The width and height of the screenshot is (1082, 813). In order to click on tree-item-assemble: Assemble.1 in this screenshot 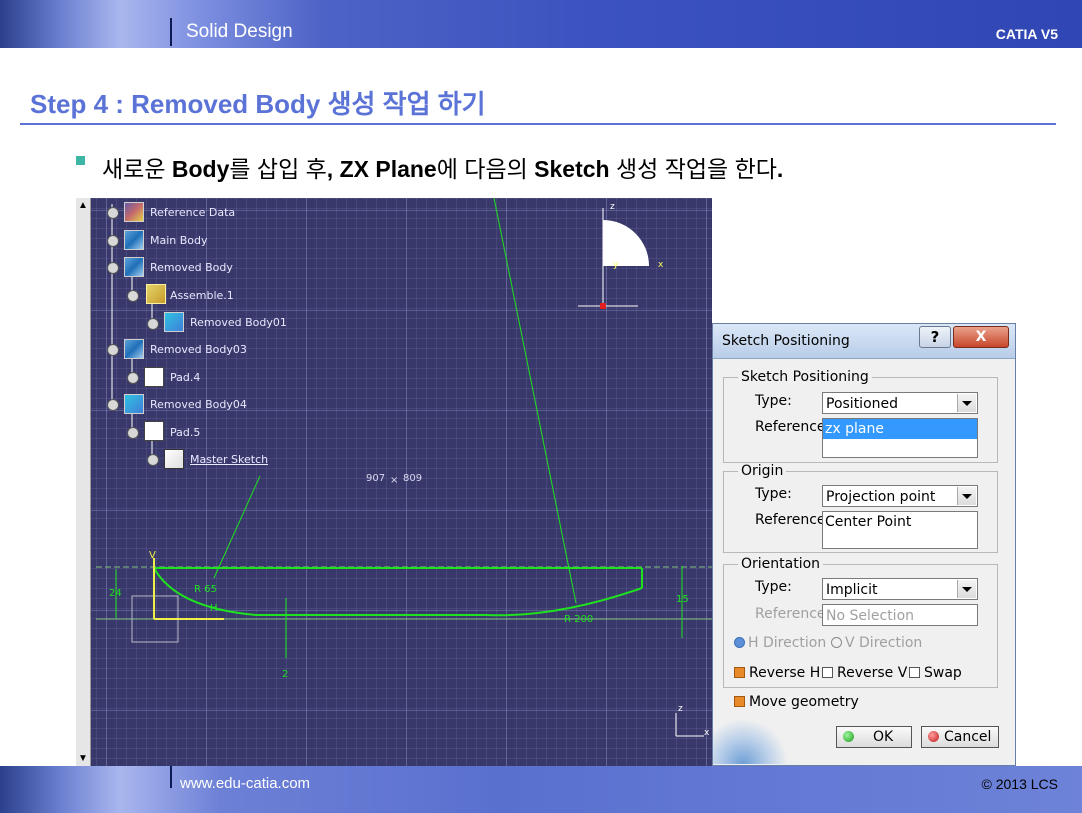, I will do `click(202, 295)`.